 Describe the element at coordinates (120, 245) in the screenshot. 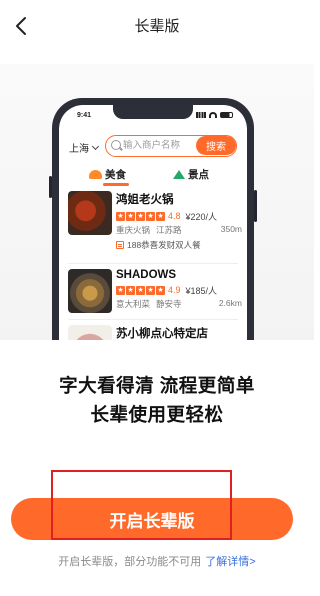

I see `coupon-icon` at that location.